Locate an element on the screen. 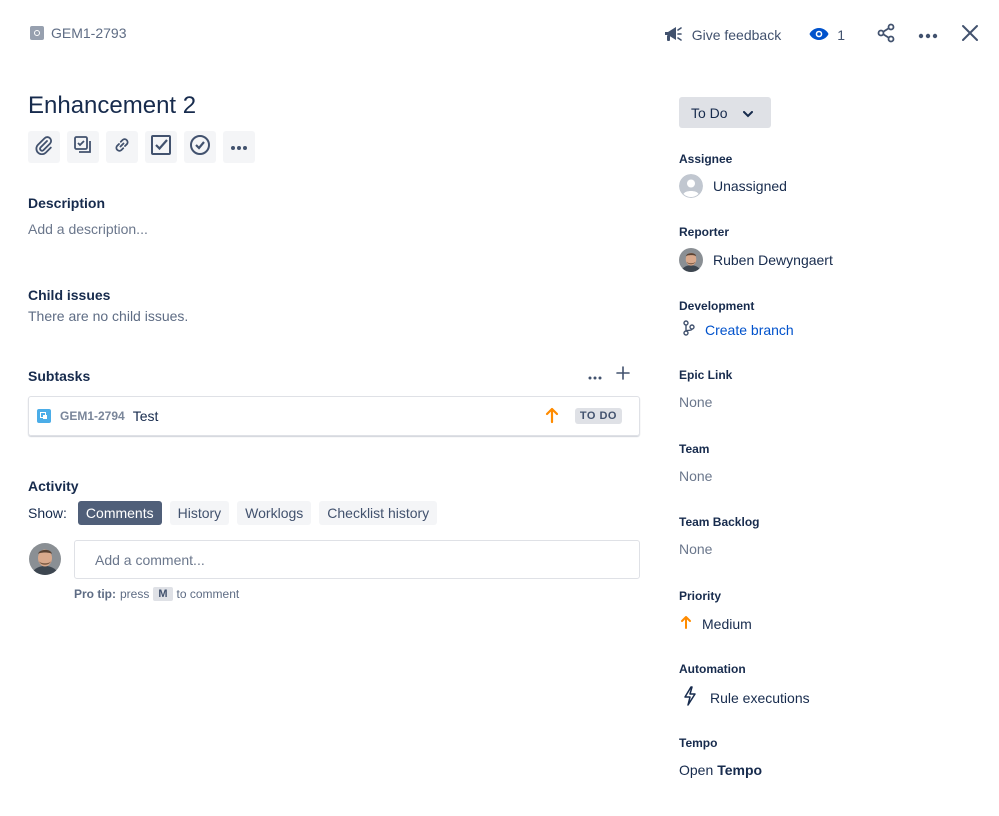 The width and height of the screenshot is (999, 816). team-backlog-field: None is located at coordinates (695, 549).